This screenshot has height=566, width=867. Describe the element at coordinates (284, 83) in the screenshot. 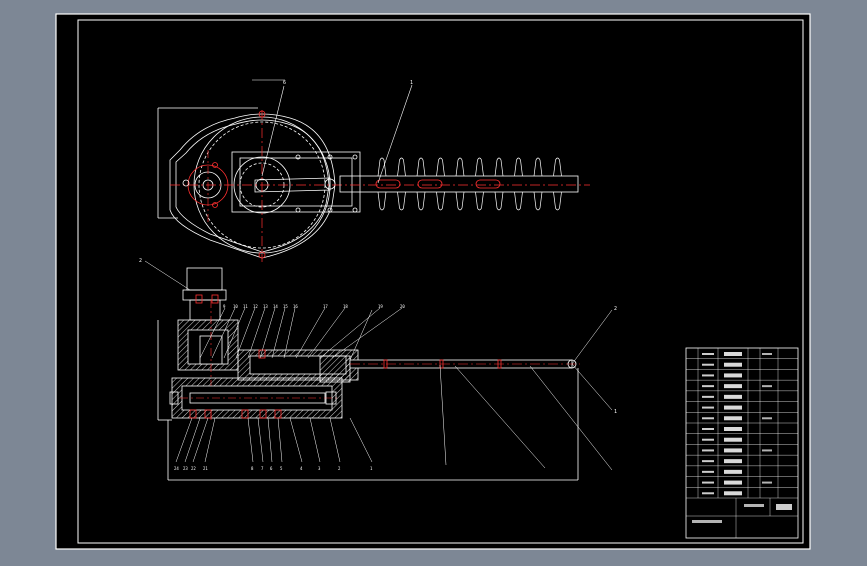

I see `callout-top-6: 6` at that location.